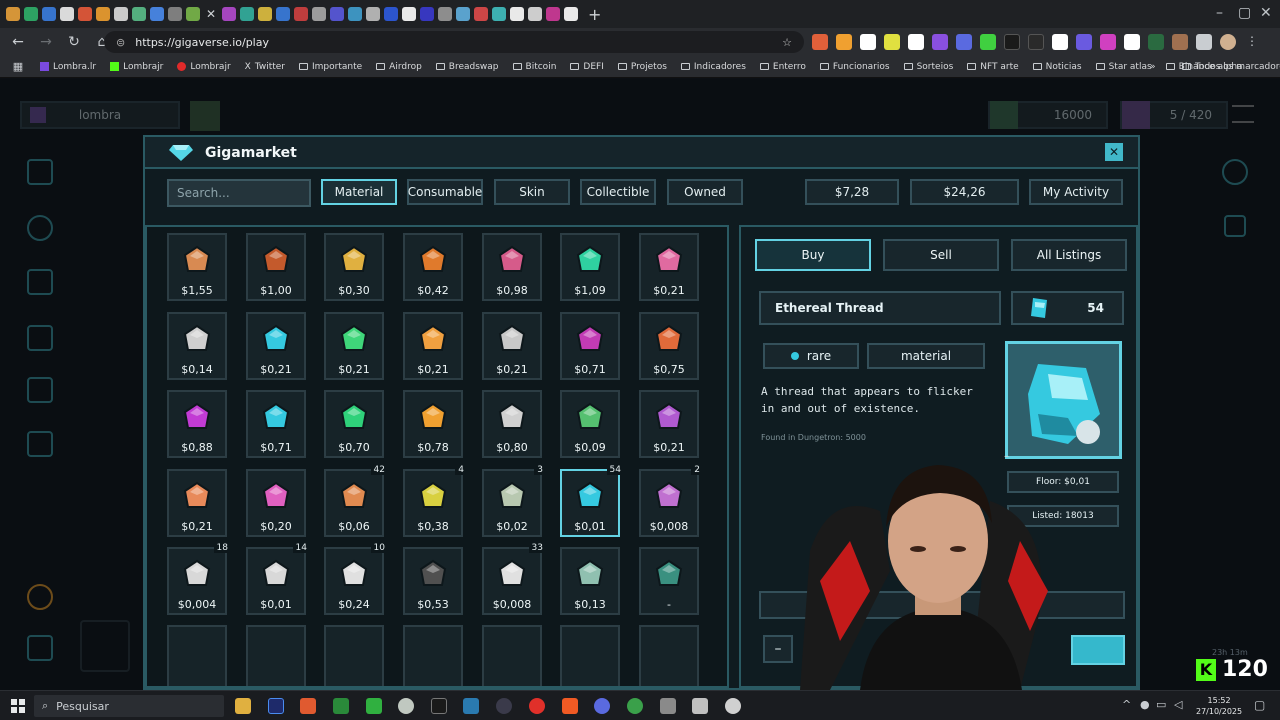 Image resolution: width=1280 pixels, height=720 pixels. Describe the element at coordinates (129, 706) in the screenshot. I see `taskbar-search: ⌕ Pesquisar` at that location.